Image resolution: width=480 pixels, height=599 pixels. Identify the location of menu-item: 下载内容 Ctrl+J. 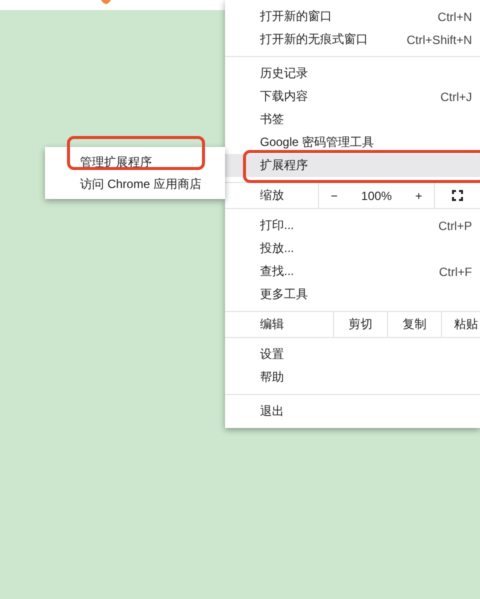
(352, 96).